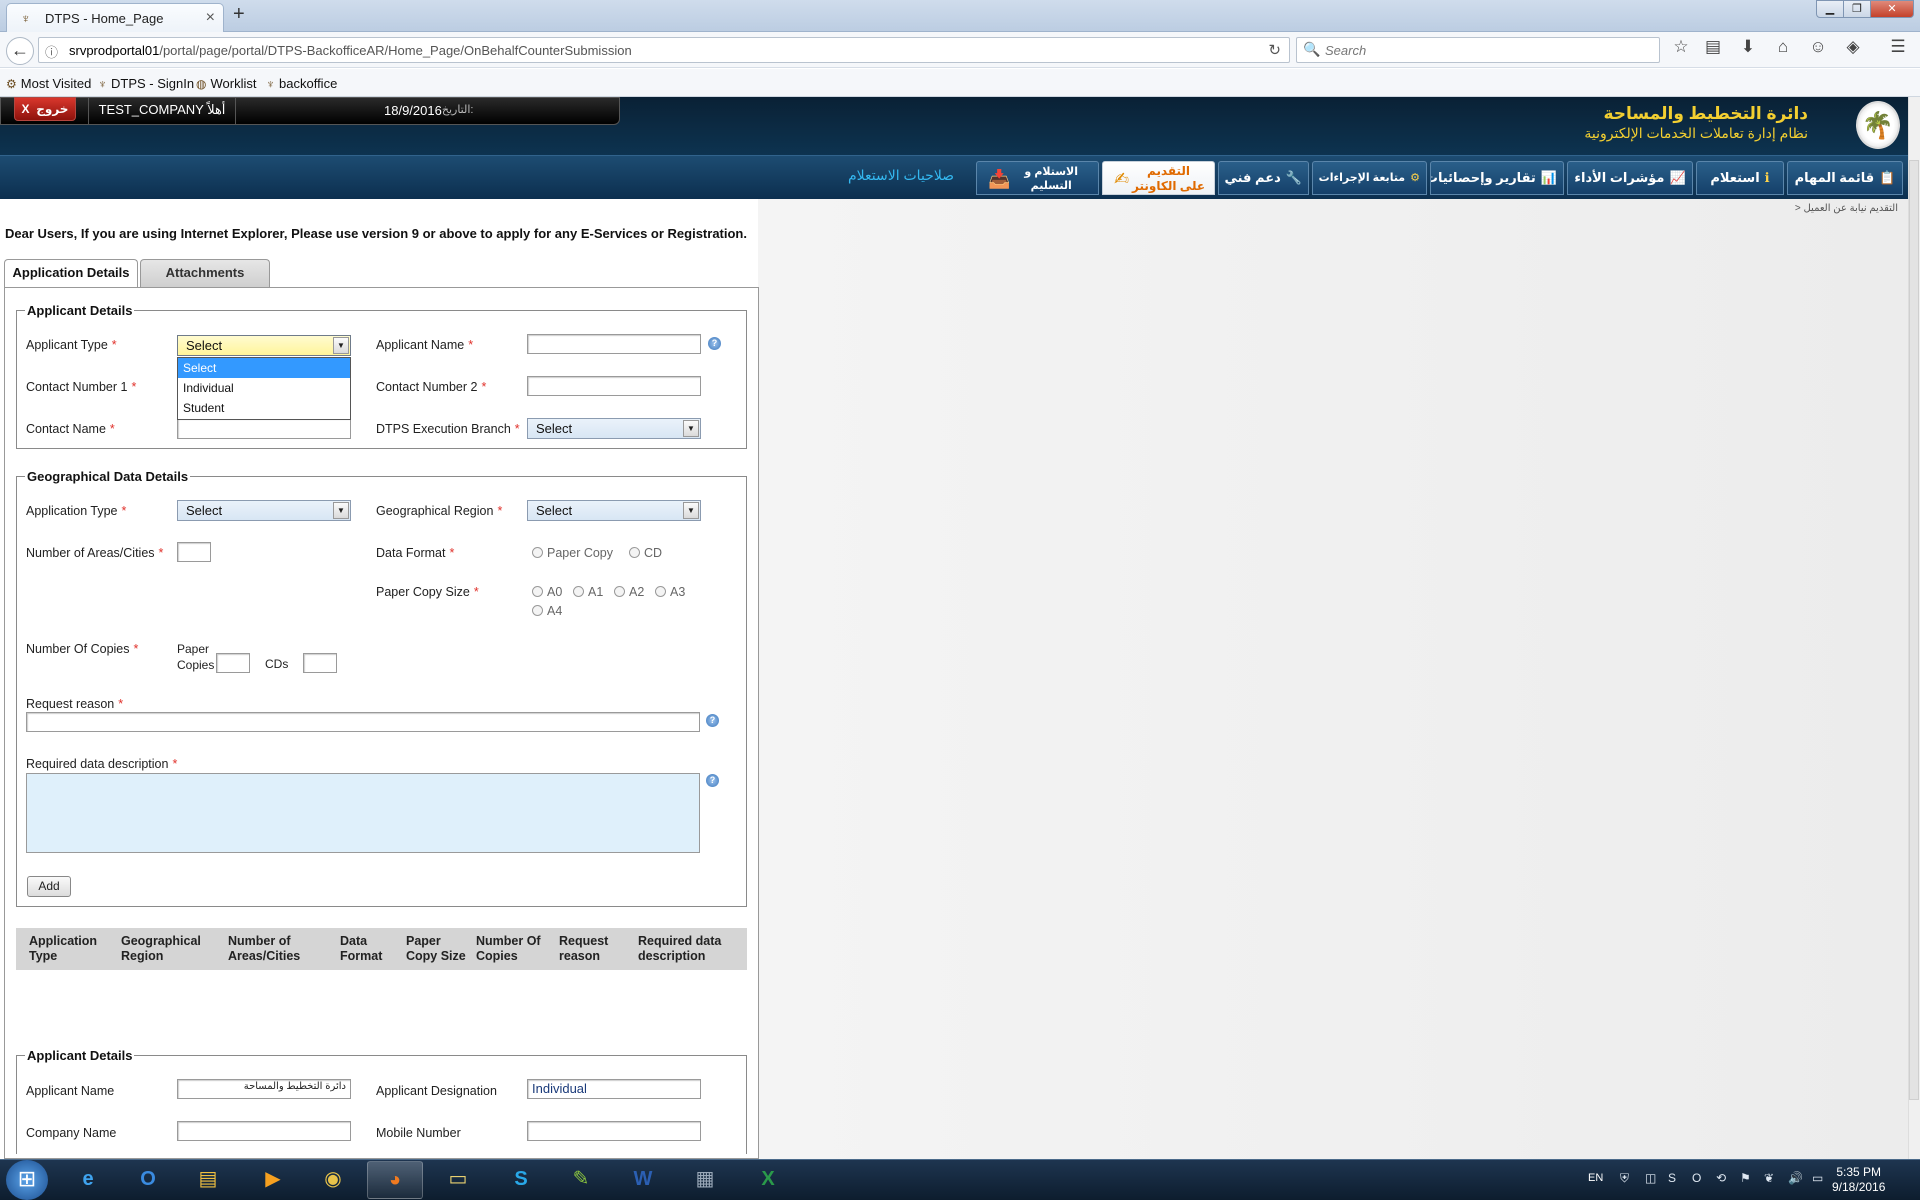 The width and height of the screenshot is (1920, 1200). What do you see at coordinates (88, 1180) in the screenshot?
I see `internet-explorer-icon: e` at bounding box center [88, 1180].